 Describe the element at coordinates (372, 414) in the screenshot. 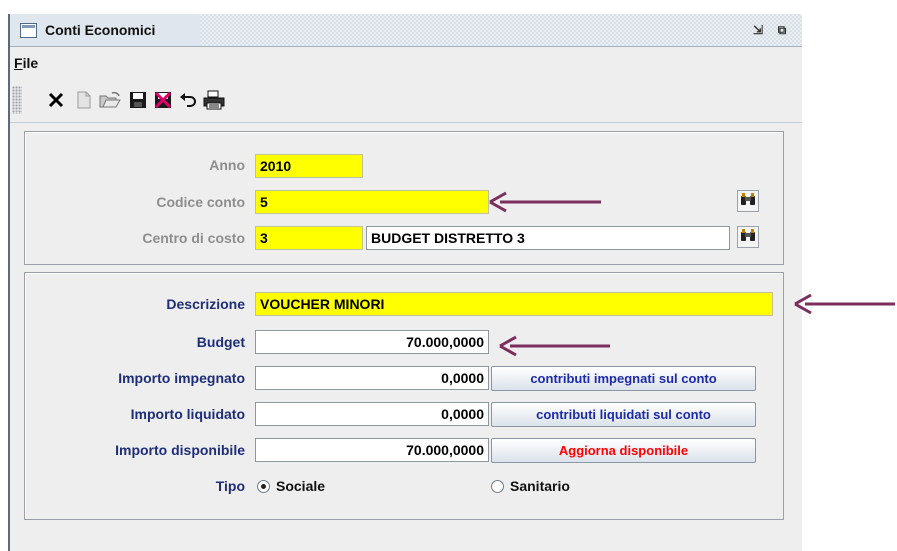

I see `importo-liquidato-field: 0,0000` at that location.